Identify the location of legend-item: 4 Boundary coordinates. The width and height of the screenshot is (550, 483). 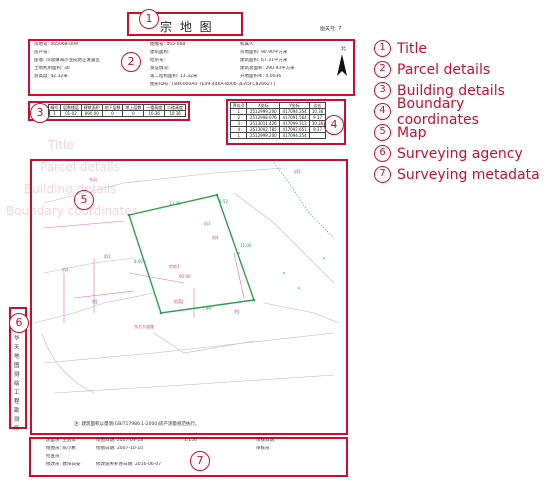
(462, 112).